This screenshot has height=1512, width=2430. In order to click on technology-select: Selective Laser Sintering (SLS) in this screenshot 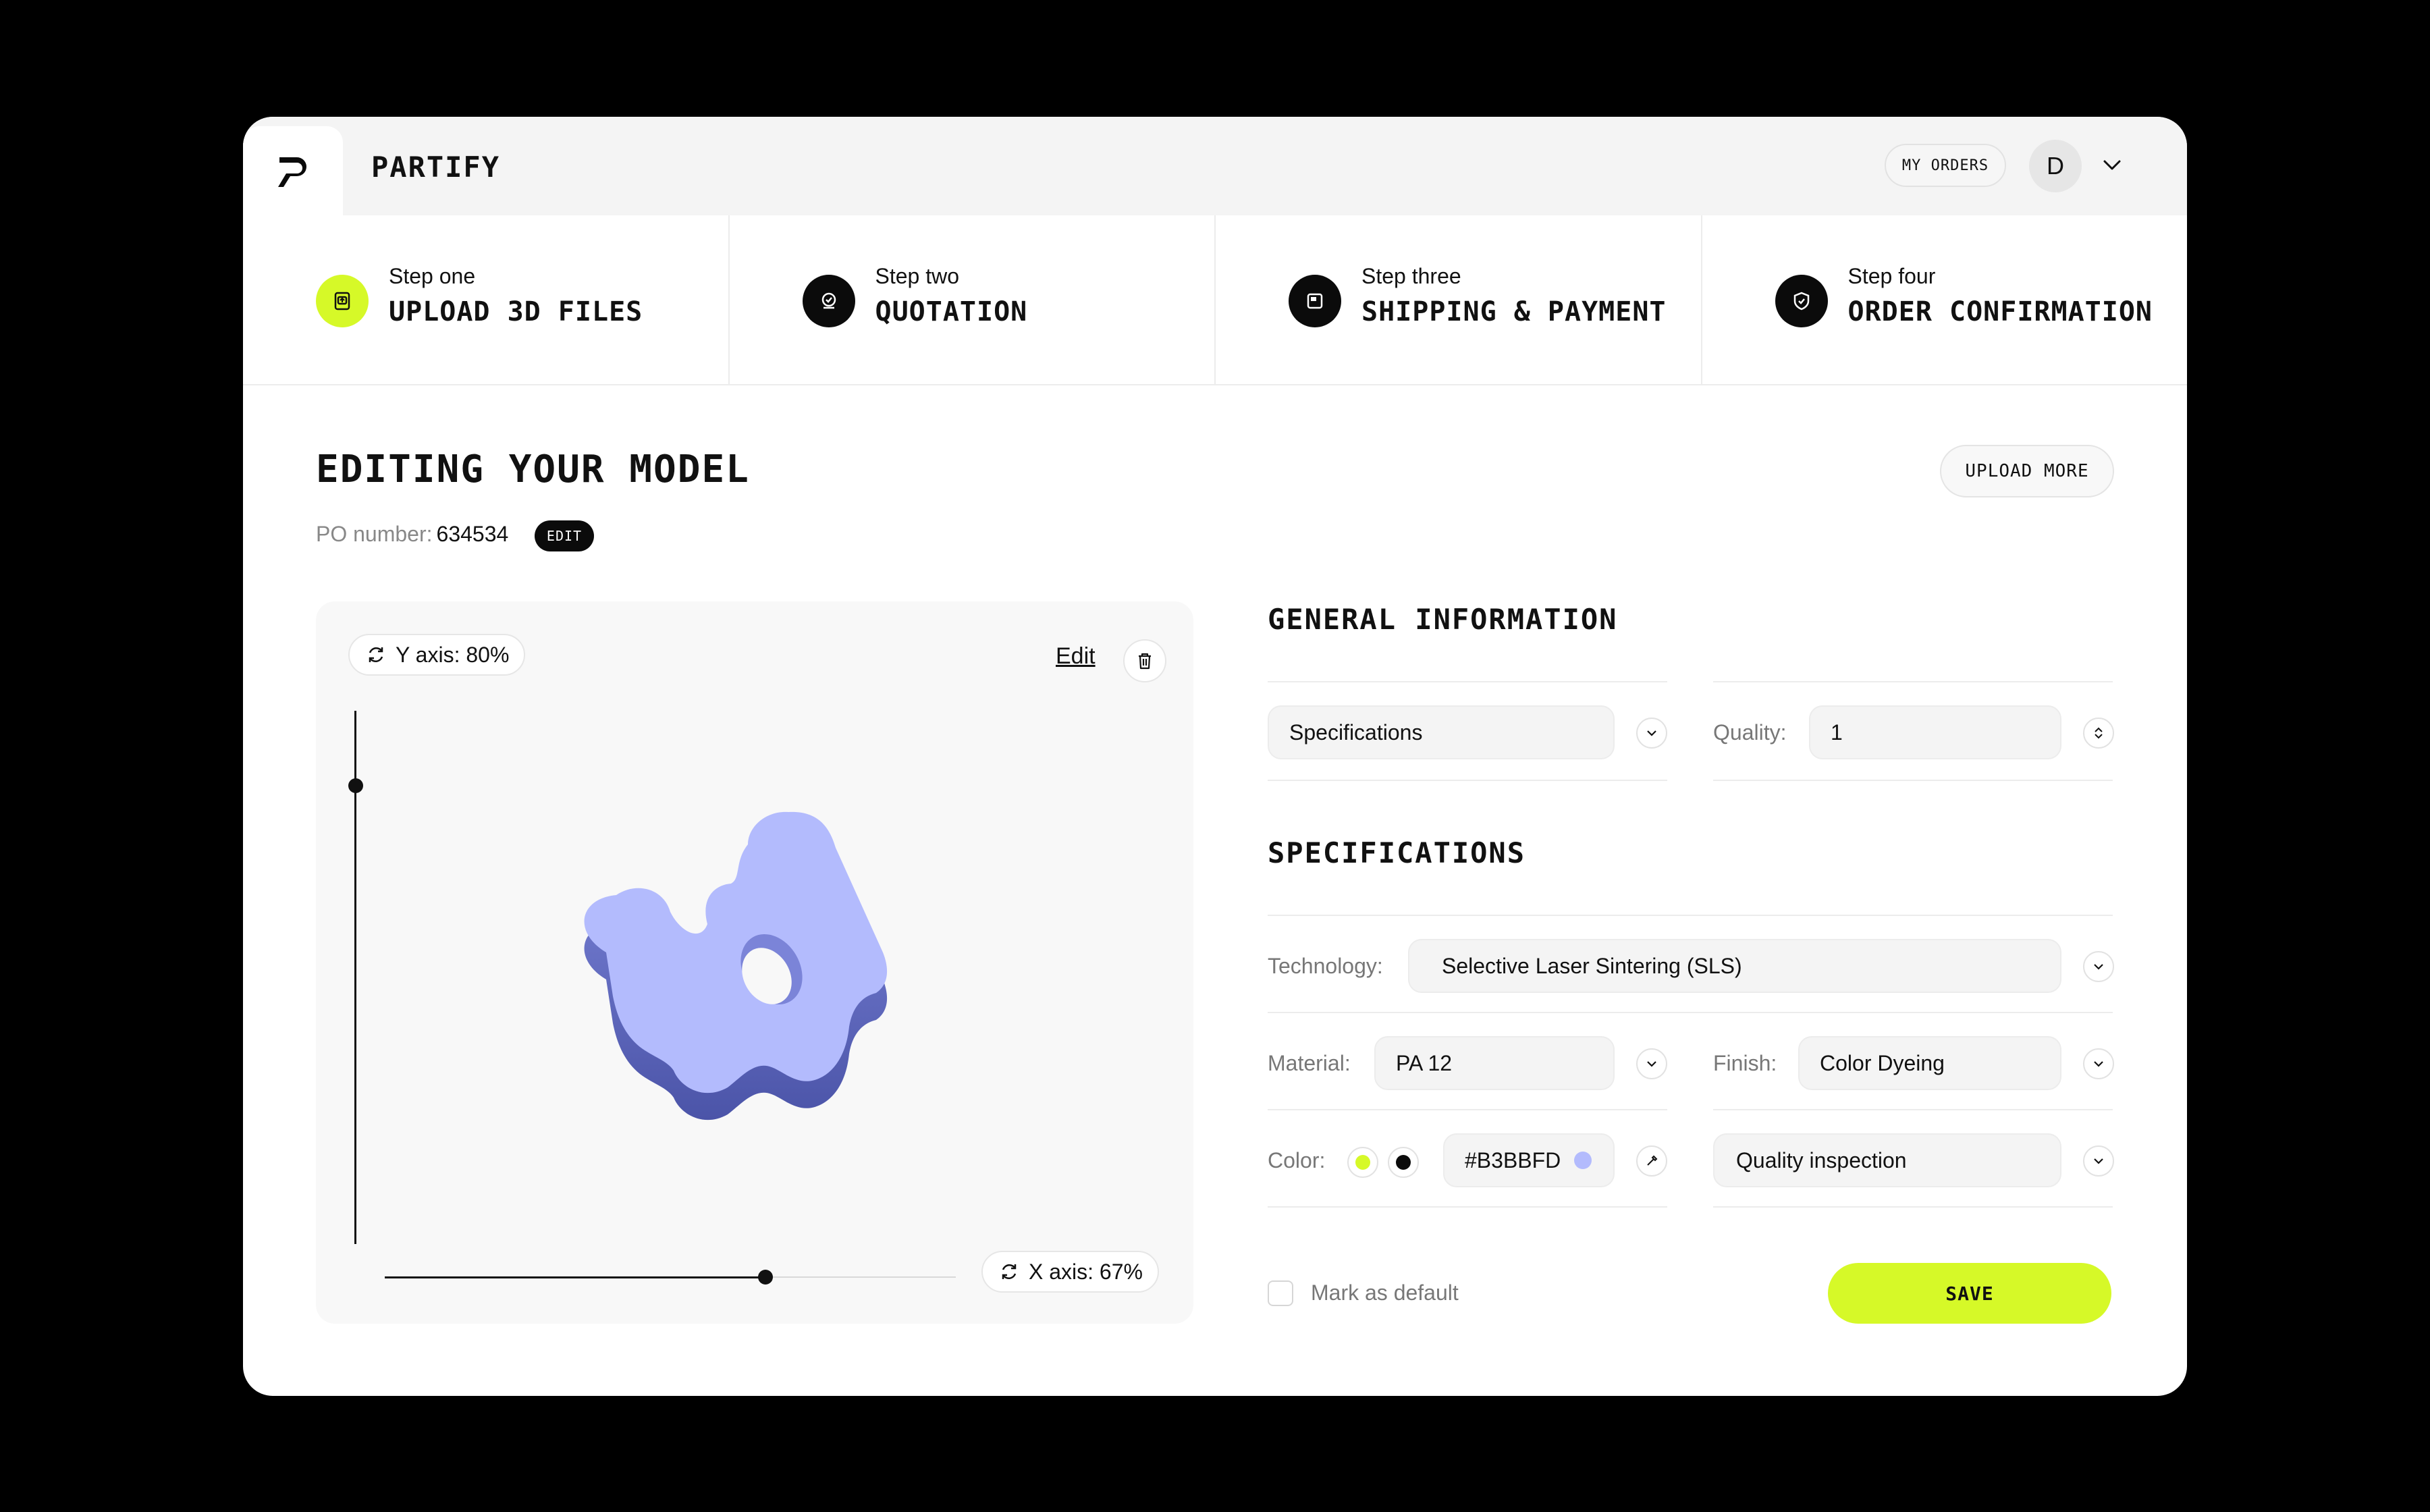, I will do `click(1734, 966)`.